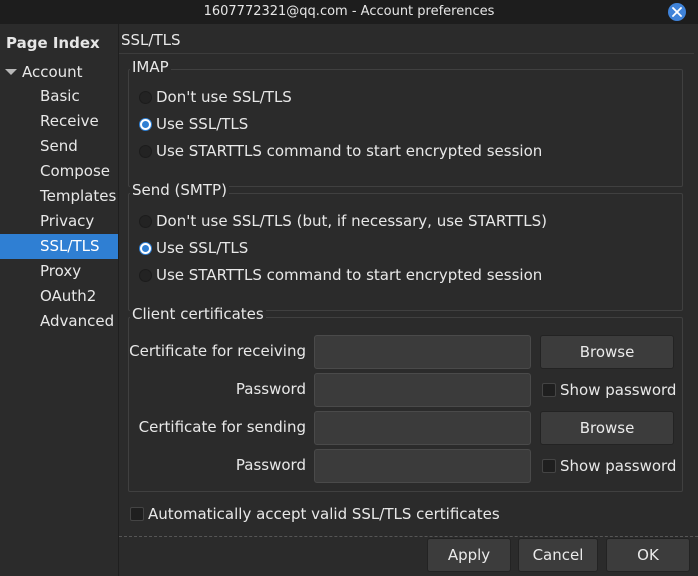 This screenshot has height=576, width=698. What do you see at coordinates (648, 555) in the screenshot?
I see `ok-button: OK` at bounding box center [648, 555].